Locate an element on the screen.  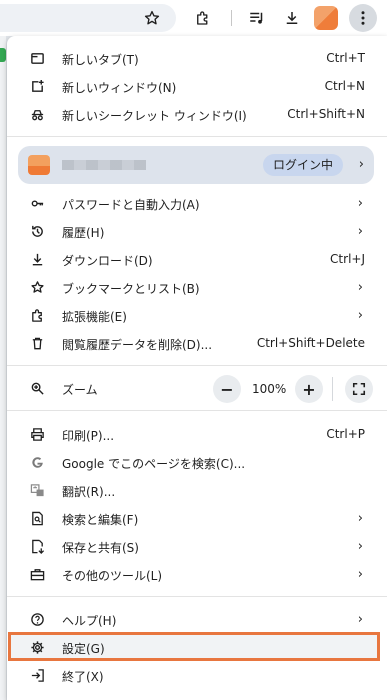
gear-icon is located at coordinates (37, 647).